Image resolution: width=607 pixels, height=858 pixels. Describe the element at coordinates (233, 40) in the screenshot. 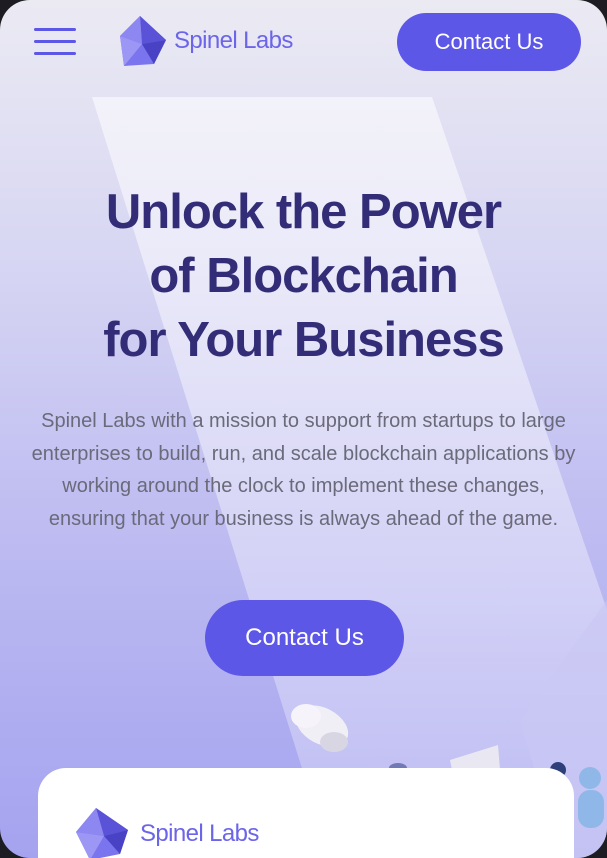

I see `logo-text: Spinel Labs` at that location.